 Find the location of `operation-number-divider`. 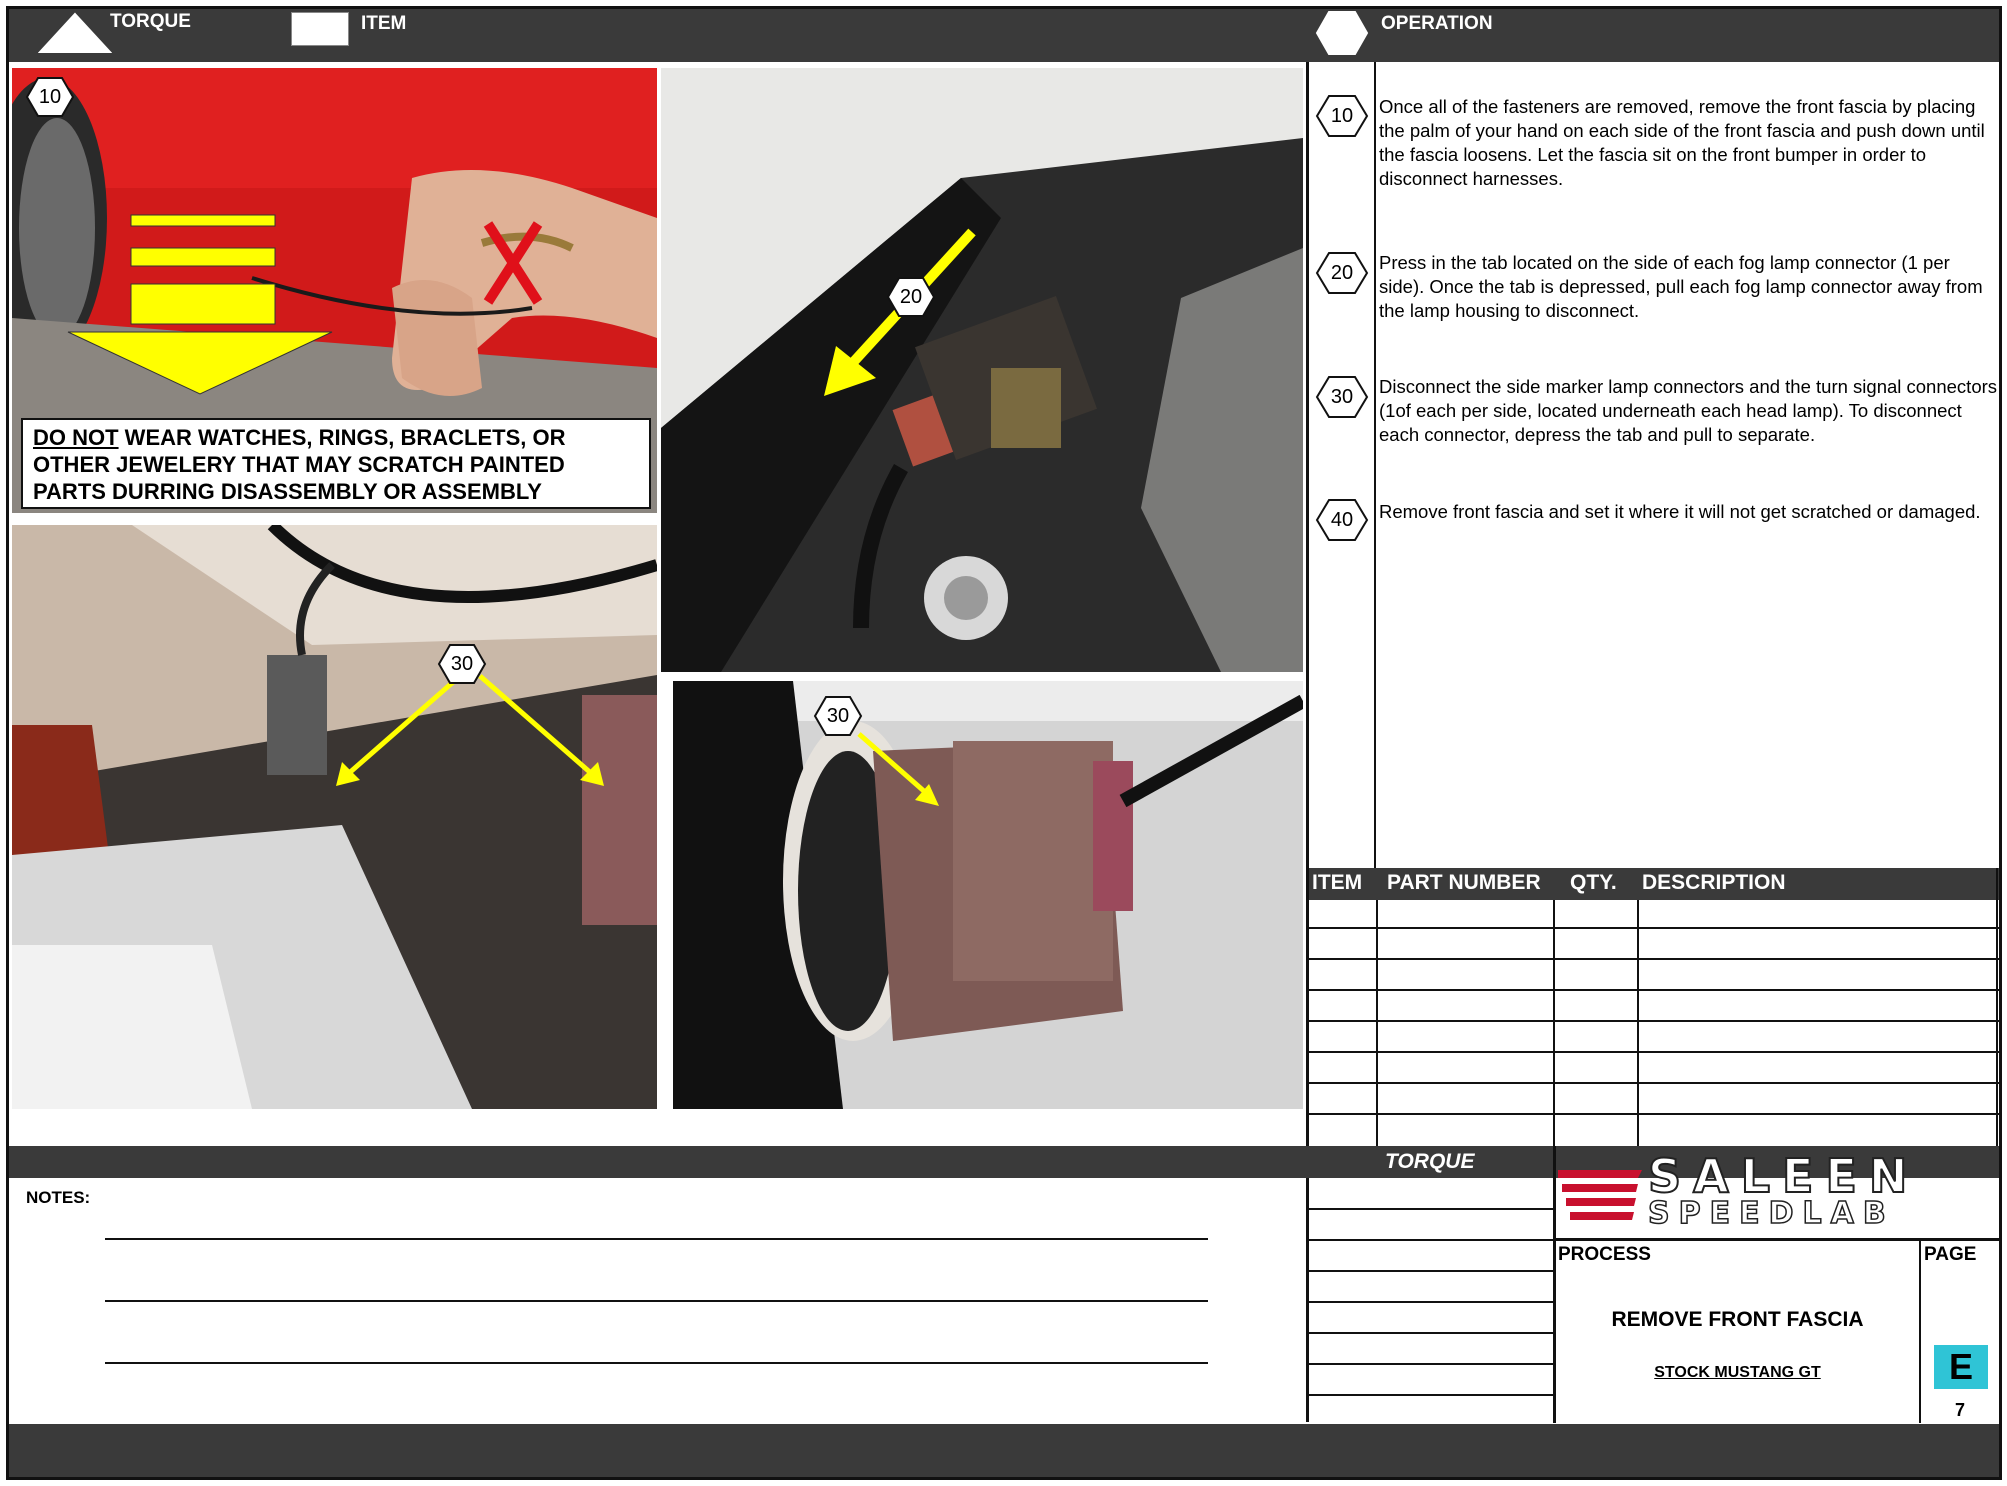

operation-number-divider is located at coordinates (1375, 465).